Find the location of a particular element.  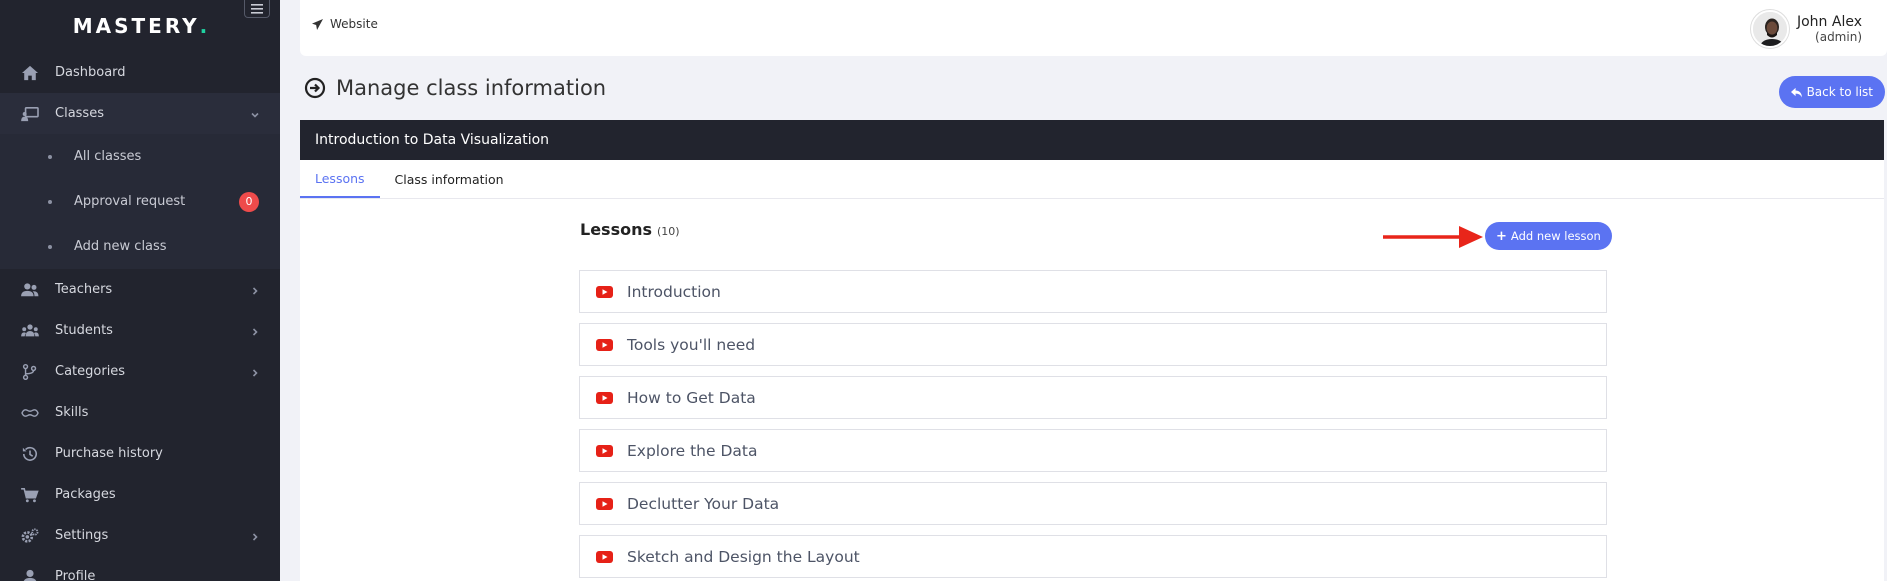

sidebar-item-label: Dashboard is located at coordinates (90, 72).